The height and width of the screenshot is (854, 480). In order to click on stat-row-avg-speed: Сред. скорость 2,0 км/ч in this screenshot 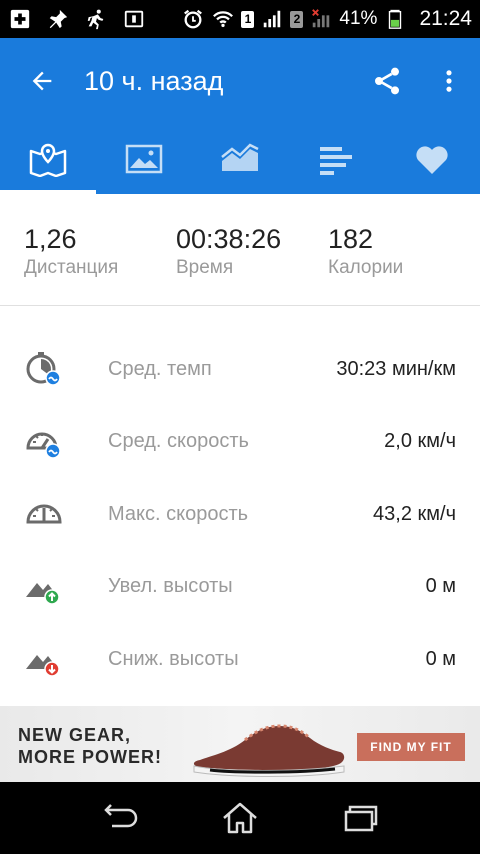, I will do `click(240, 442)`.